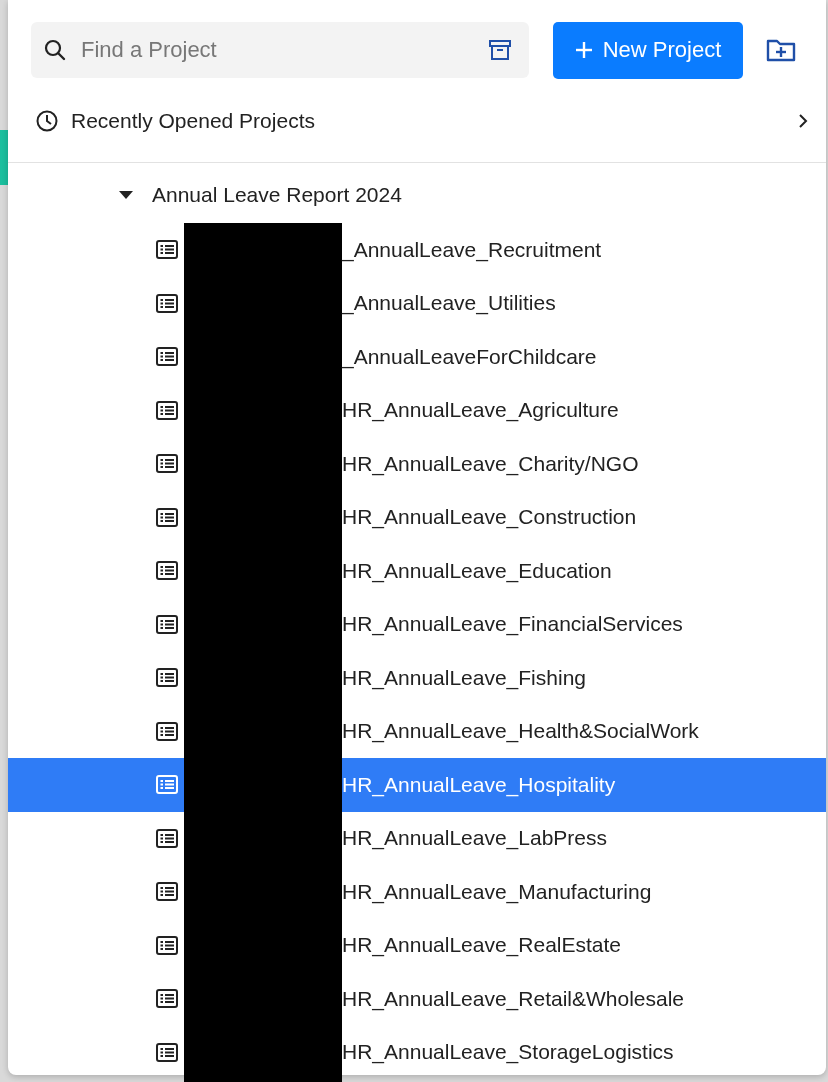  Describe the element at coordinates (417, 517) in the screenshot. I see `project-item: HR_AnnualLeave_Construction` at that location.